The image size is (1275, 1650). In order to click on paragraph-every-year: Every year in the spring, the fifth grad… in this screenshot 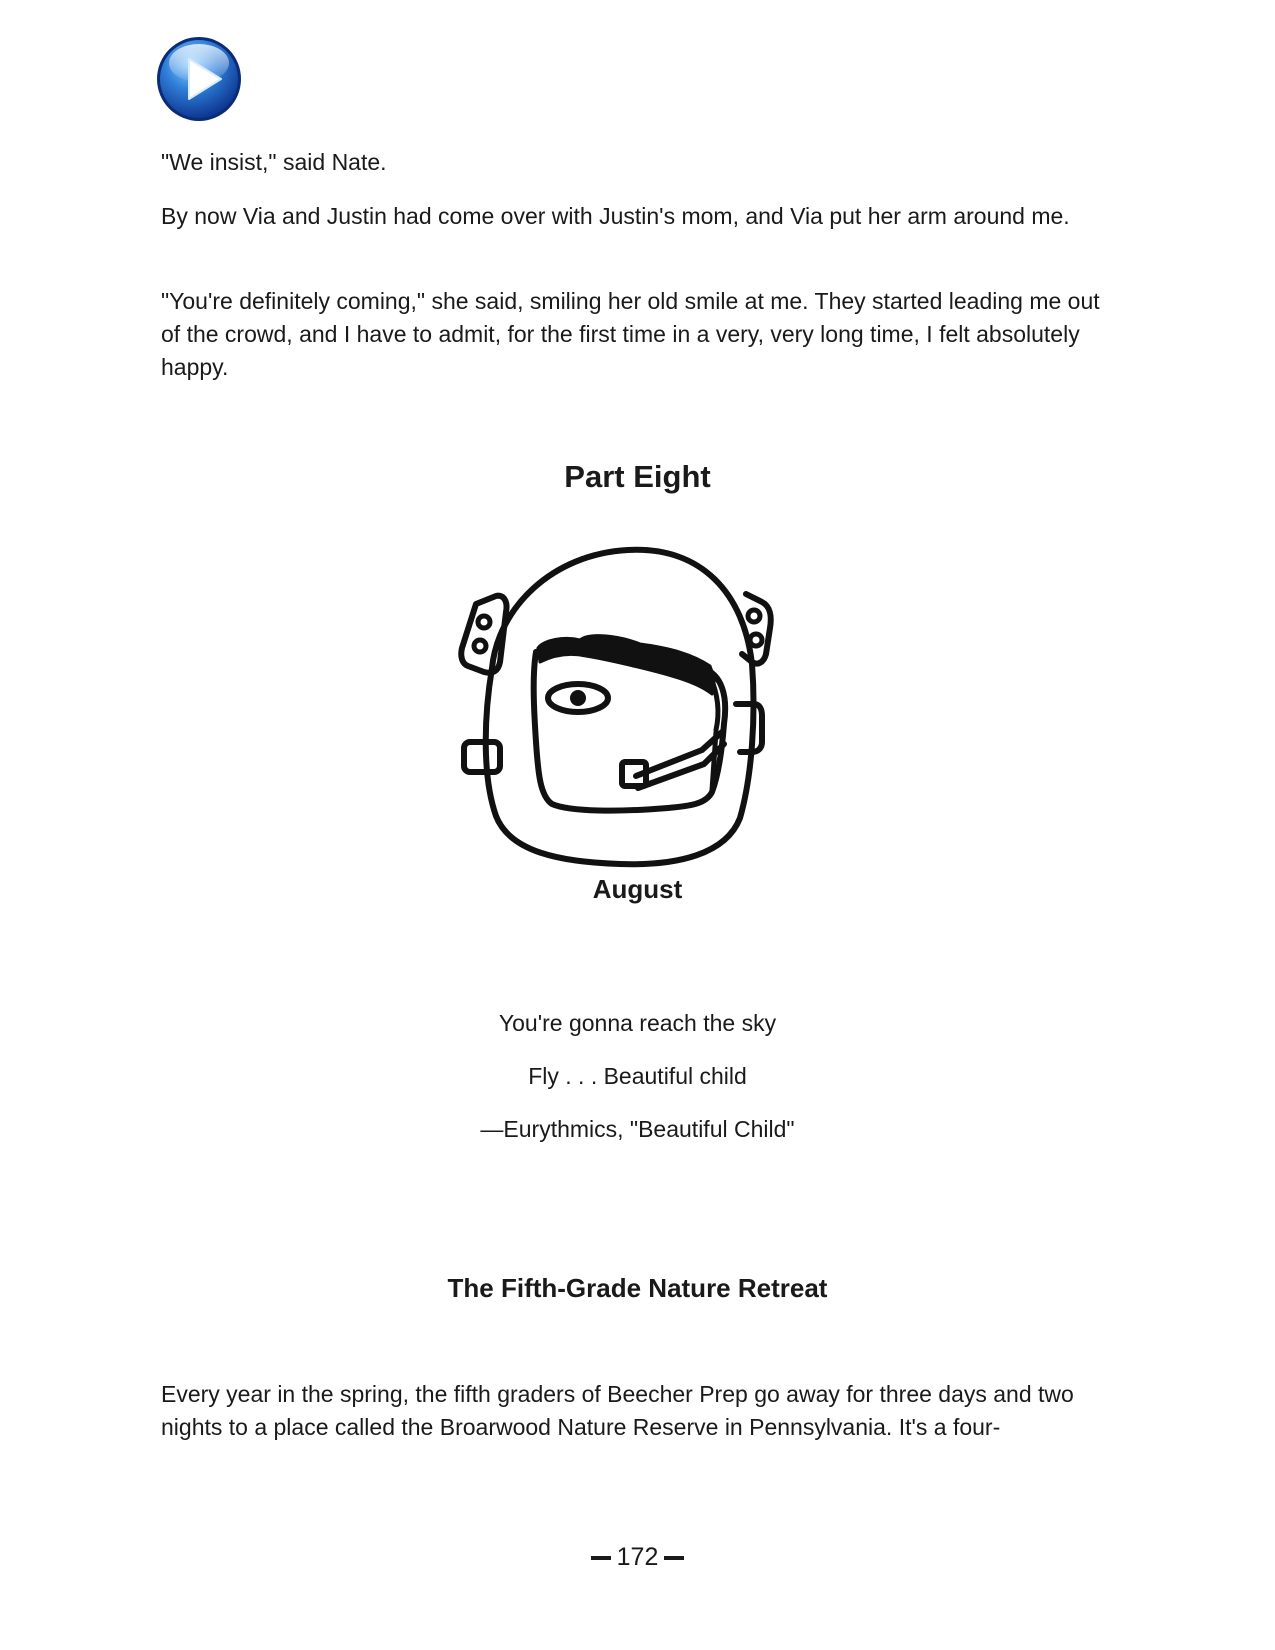, I will do `click(617, 1410)`.